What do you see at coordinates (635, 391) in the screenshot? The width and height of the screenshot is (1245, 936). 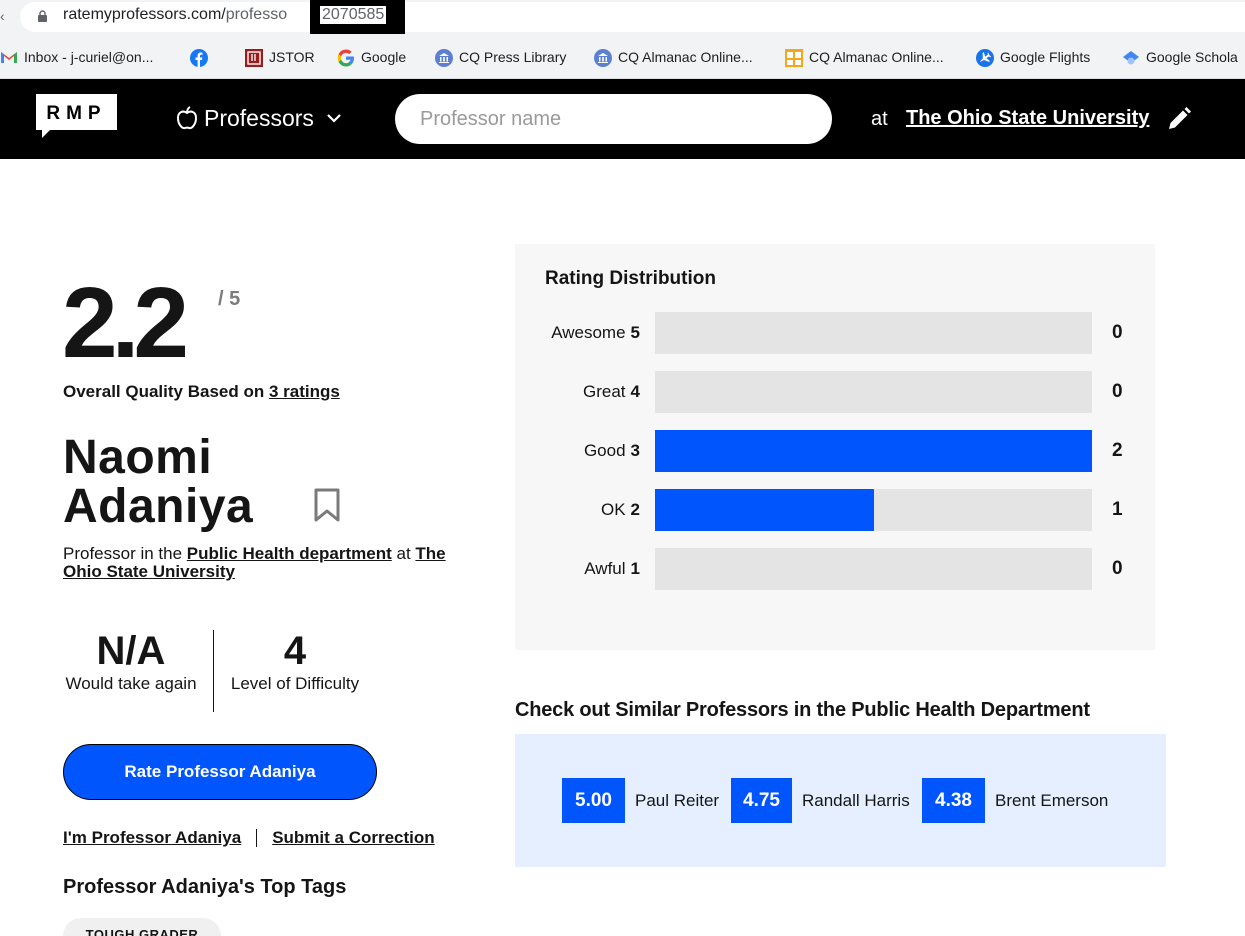 I see `distribution-label-score: 4` at bounding box center [635, 391].